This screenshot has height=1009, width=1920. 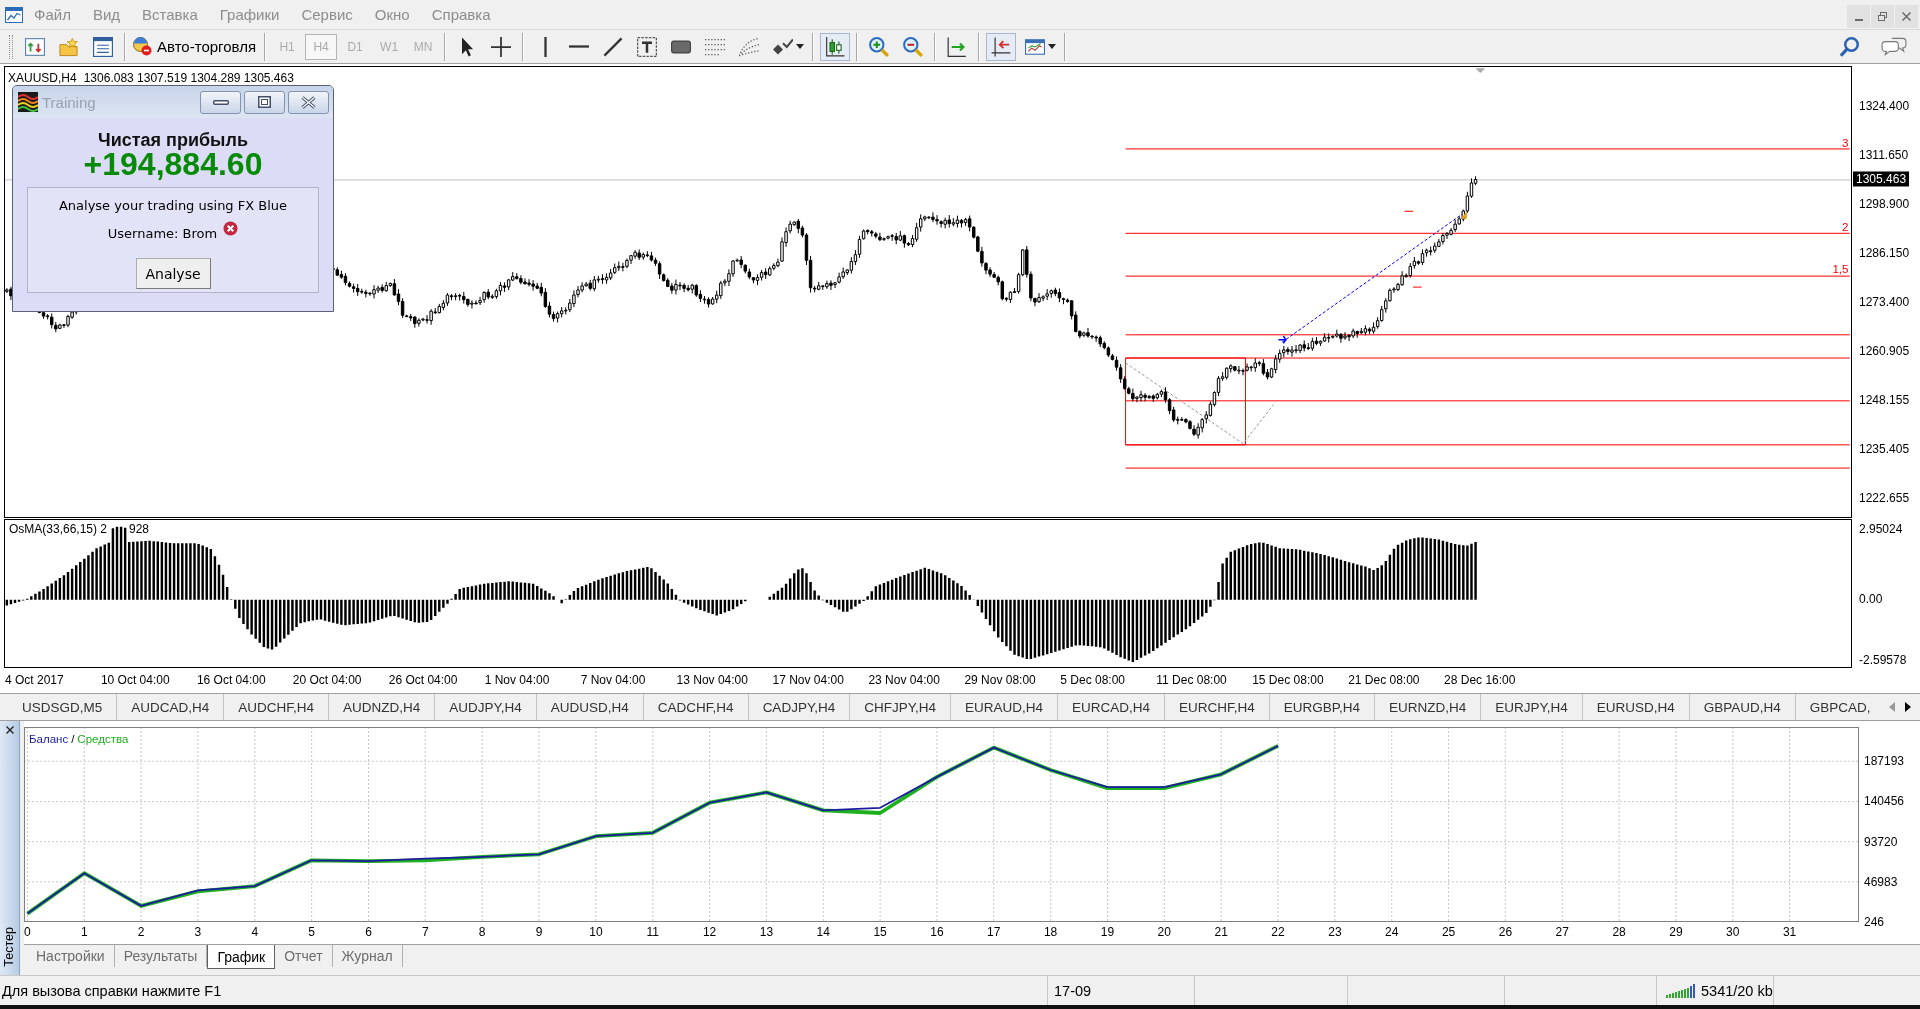 What do you see at coordinates (1884, 761) in the screenshot?
I see `y-axis-label: 187193` at bounding box center [1884, 761].